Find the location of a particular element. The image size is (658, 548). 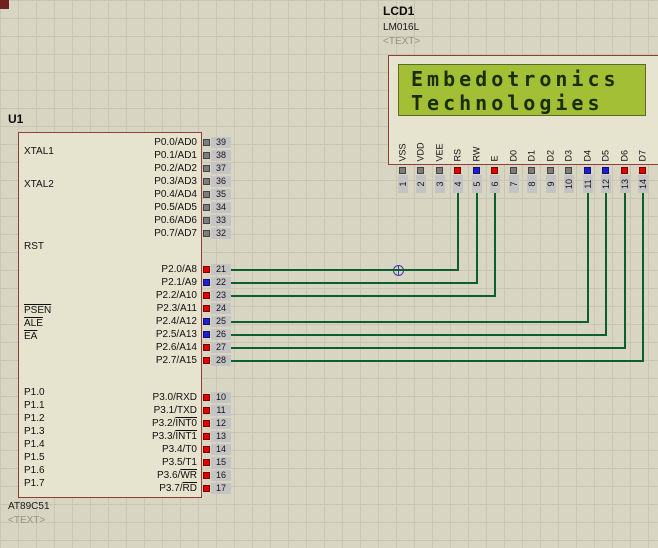

u1-left-pin-label: P1.2 is located at coordinates (34, 418).